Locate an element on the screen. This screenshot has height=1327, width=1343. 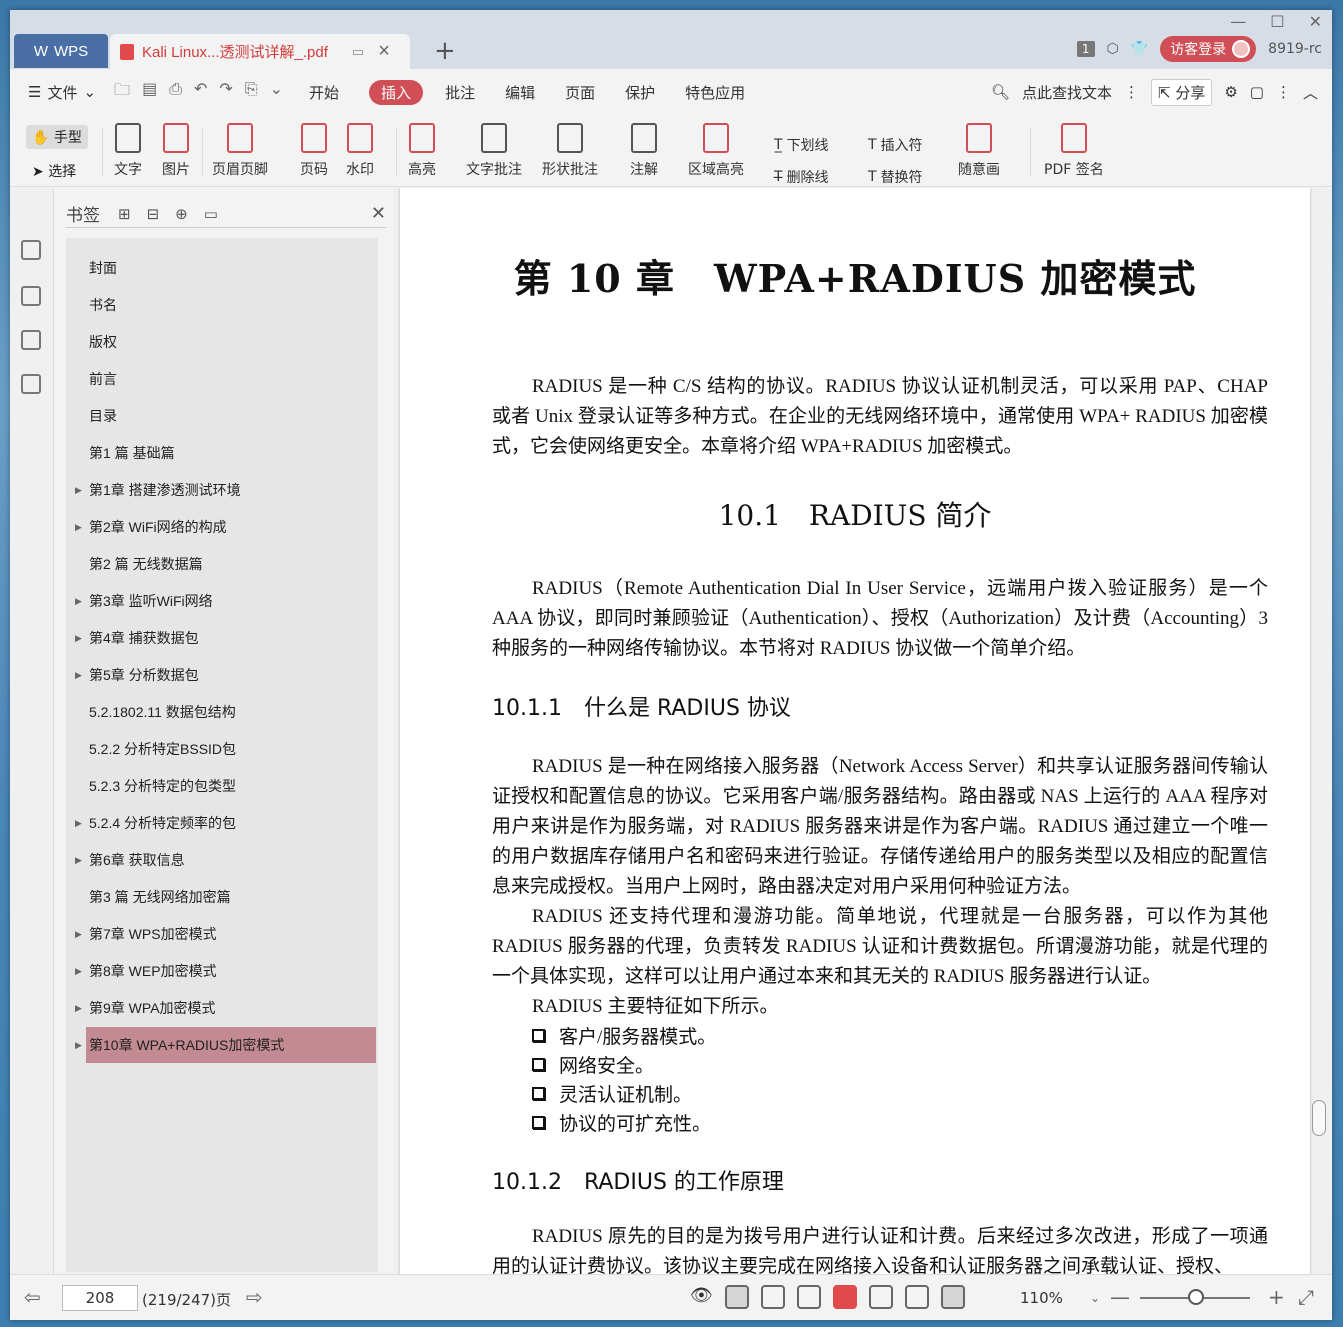
next-page-icon: ⇨ is located at coordinates (254, 1297).